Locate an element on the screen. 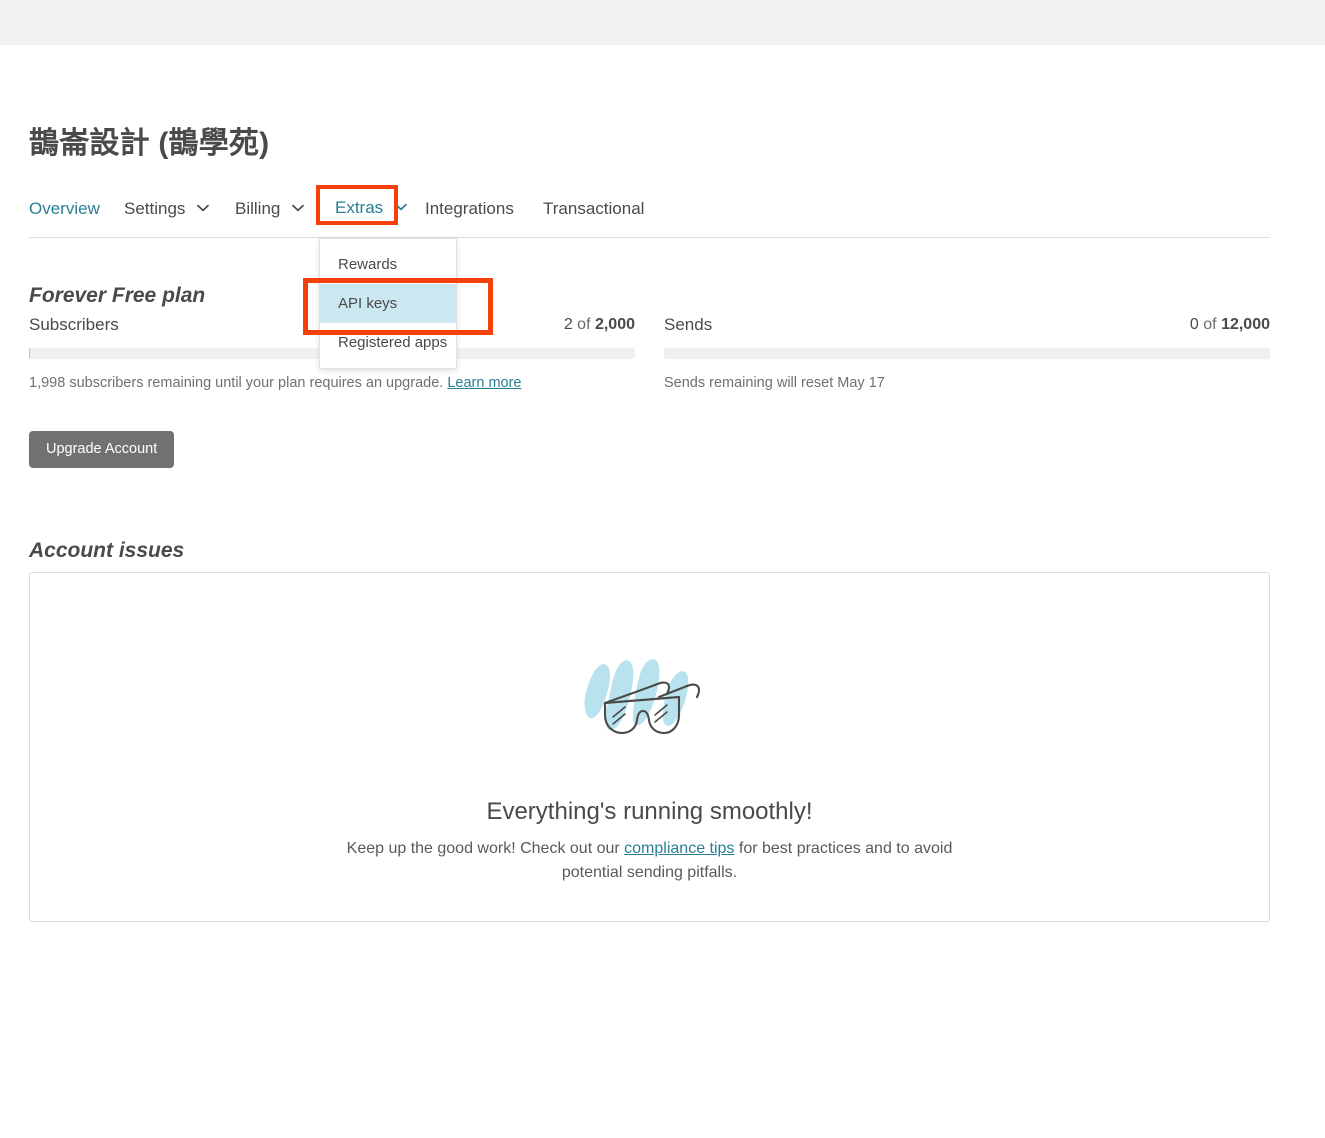 This screenshot has height=1138, width=1325. tab-overview: Overview is located at coordinates (64, 209).